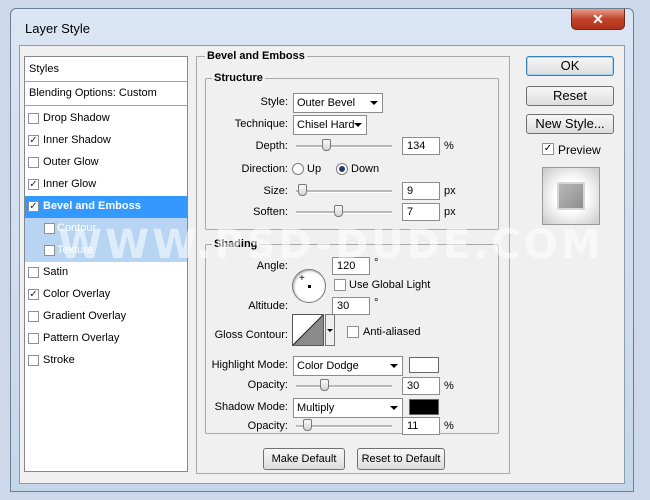 The width and height of the screenshot is (650, 500). What do you see at coordinates (267, 426) in the screenshot?
I see `shadow-opacity-label: Opacity:` at bounding box center [267, 426].